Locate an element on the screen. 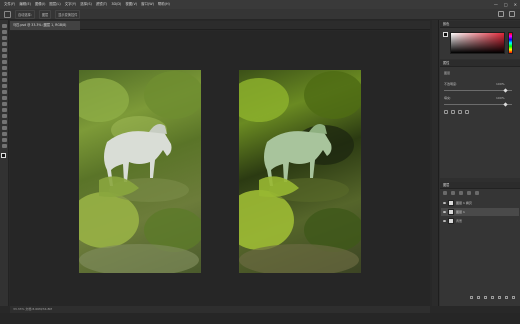 The image size is (520, 324). hue-slider is located at coordinates (510, 43).